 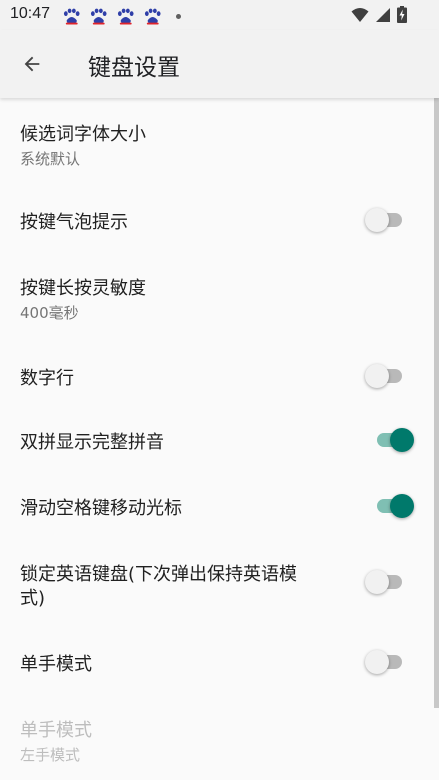 I want to click on setting-long-press-sensitivity: 按键长按灵敏度 400毫秒, so click(x=216, y=300).